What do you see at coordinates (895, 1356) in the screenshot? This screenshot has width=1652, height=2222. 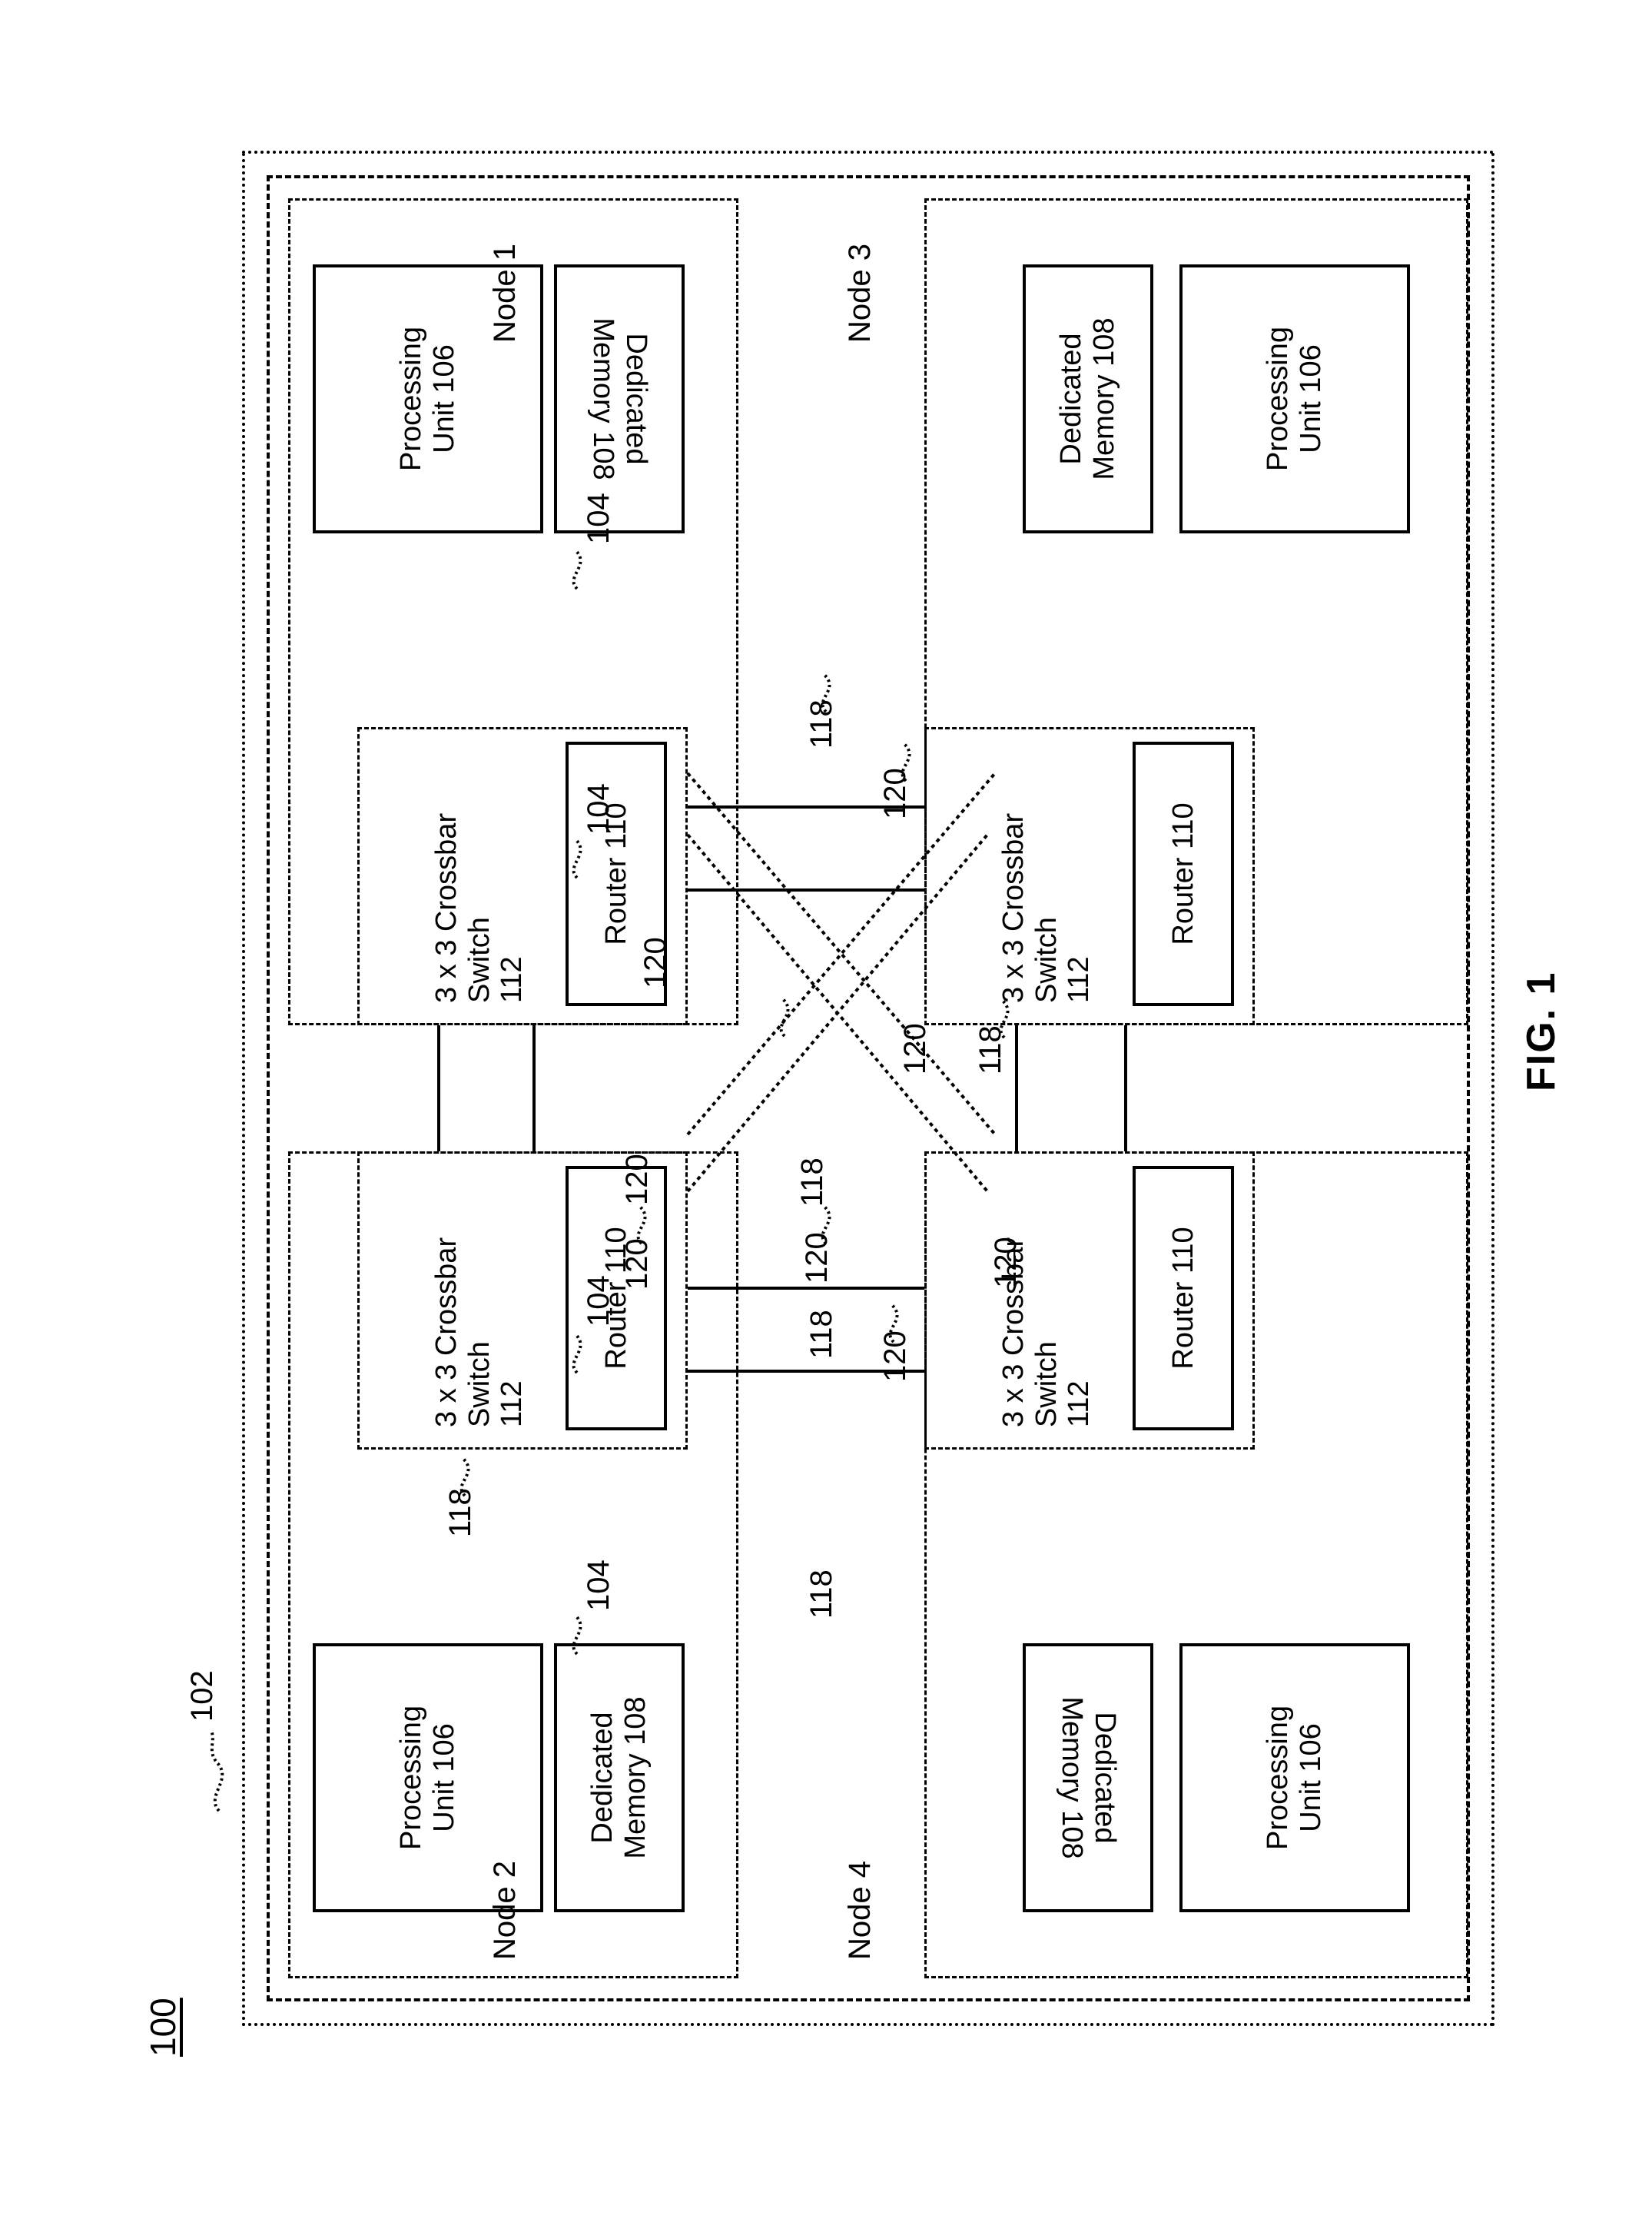 I see `ref-120-node4-out: 120` at bounding box center [895, 1356].